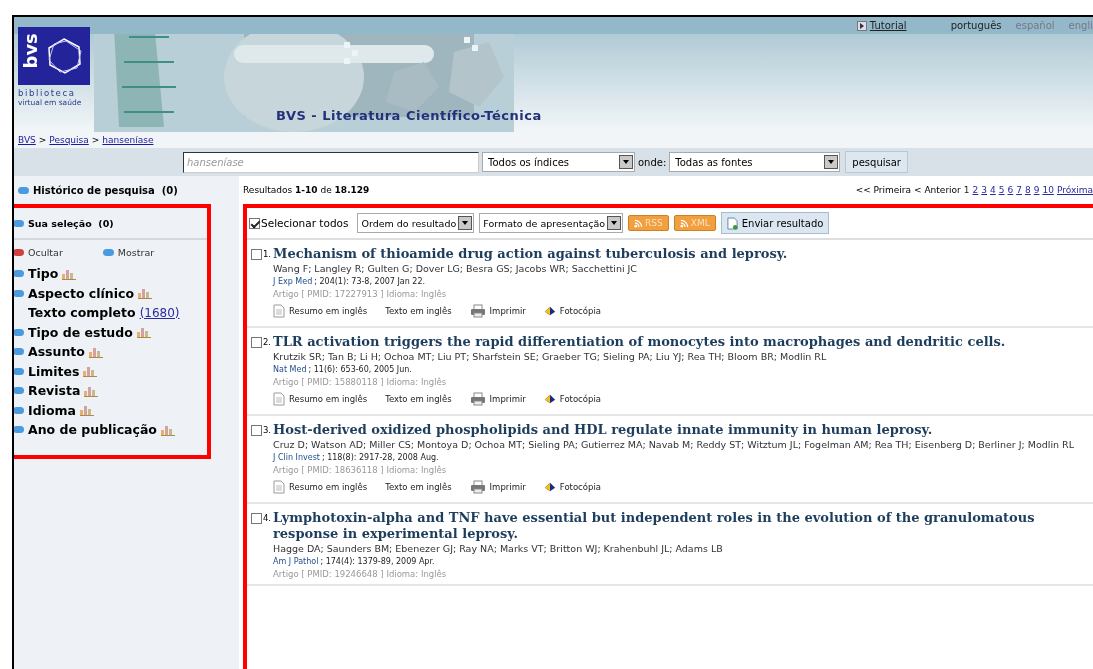 This screenshot has width=1093, height=669. Describe the element at coordinates (69, 140) in the screenshot. I see `breadcrumb-link: Pesquisa` at that location.